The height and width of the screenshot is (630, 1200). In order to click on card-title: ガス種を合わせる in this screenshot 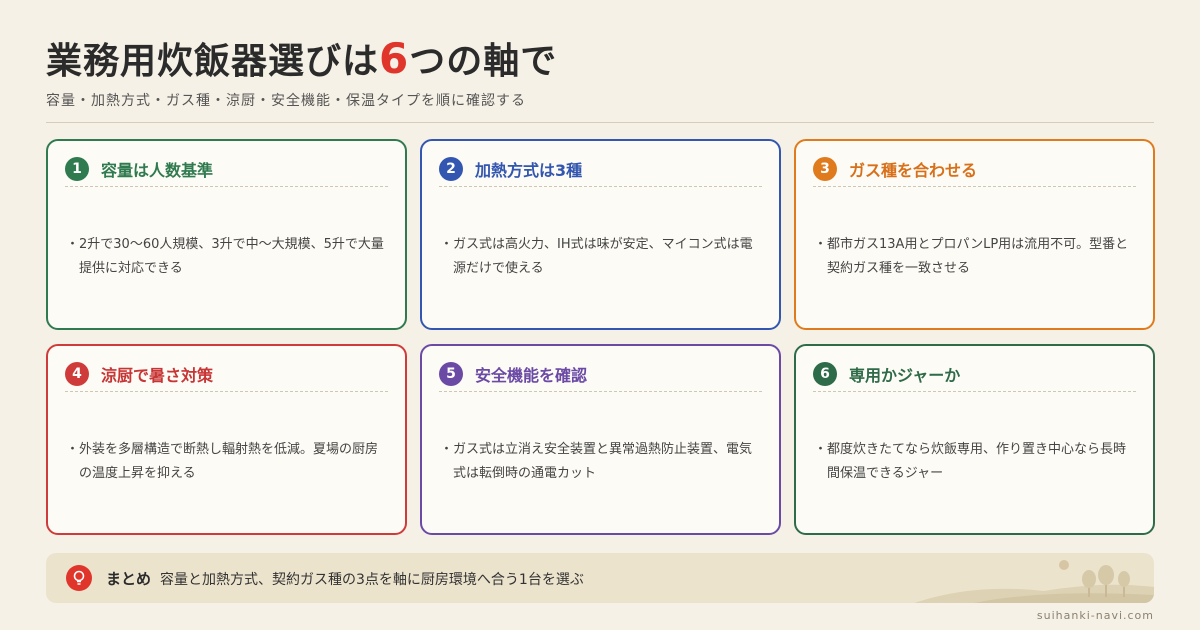, I will do `click(913, 170)`.